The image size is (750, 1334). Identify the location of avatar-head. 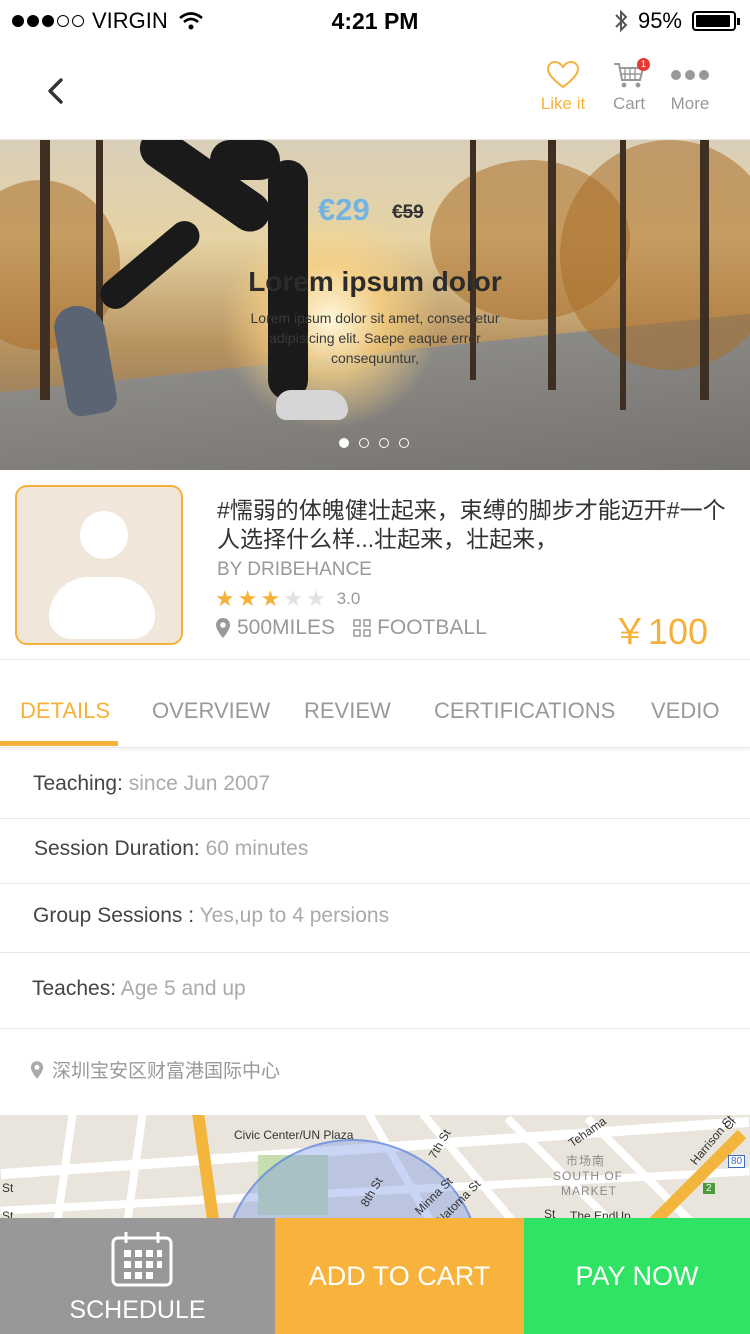
(104, 535).